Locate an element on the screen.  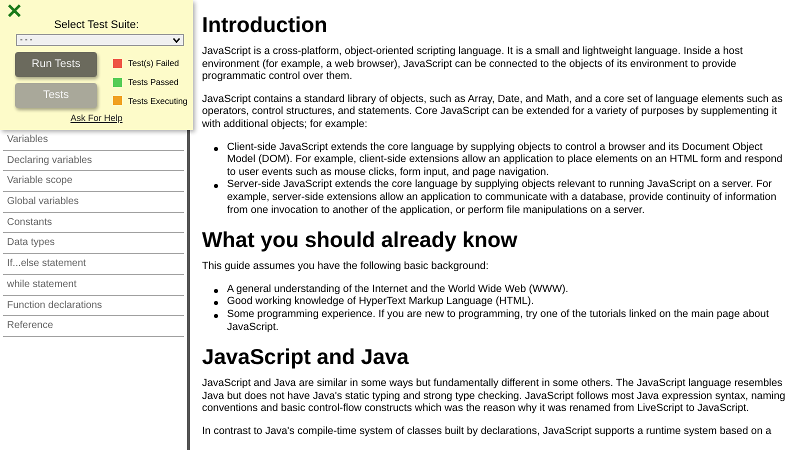
sidebar-link: Variable scope is located at coordinates (93, 181).